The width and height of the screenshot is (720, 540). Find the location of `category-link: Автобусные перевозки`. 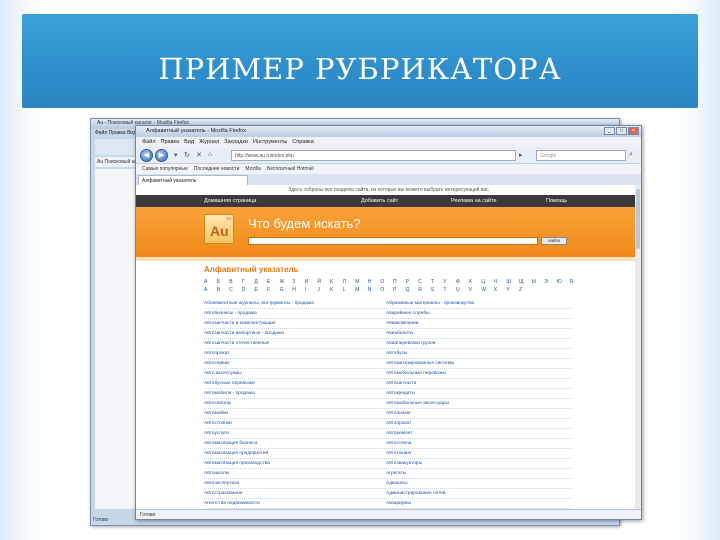

category-link: Автобусные перевозки is located at coordinates (296, 384).